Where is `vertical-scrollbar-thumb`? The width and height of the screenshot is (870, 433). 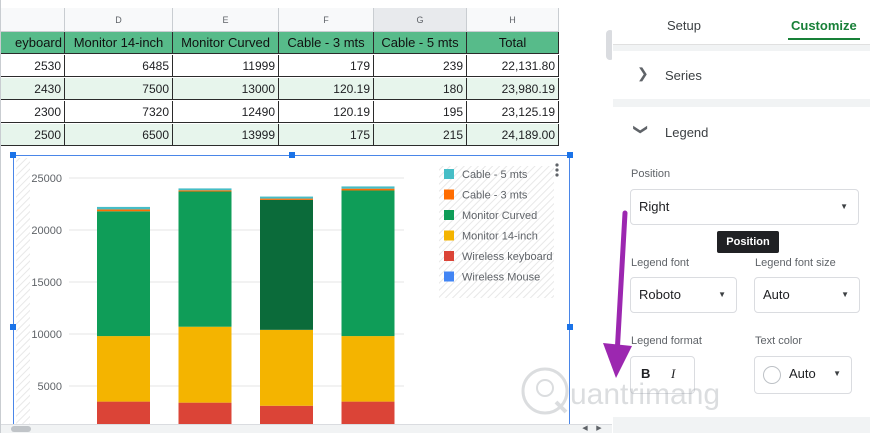 vertical-scrollbar-thumb is located at coordinates (609, 45).